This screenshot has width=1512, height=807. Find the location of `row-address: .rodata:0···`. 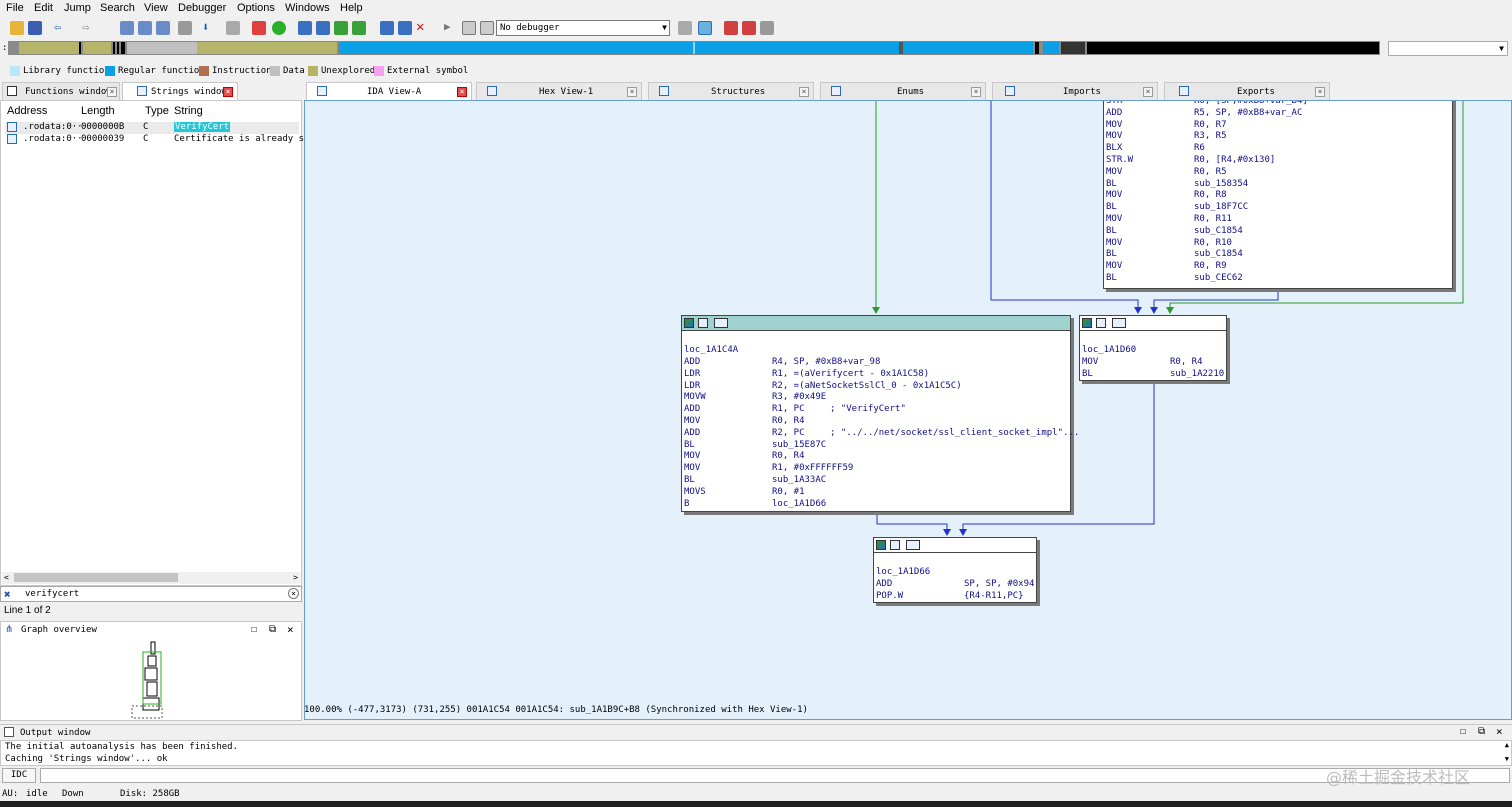

row-address: .rodata:0··· is located at coordinates (56, 127).